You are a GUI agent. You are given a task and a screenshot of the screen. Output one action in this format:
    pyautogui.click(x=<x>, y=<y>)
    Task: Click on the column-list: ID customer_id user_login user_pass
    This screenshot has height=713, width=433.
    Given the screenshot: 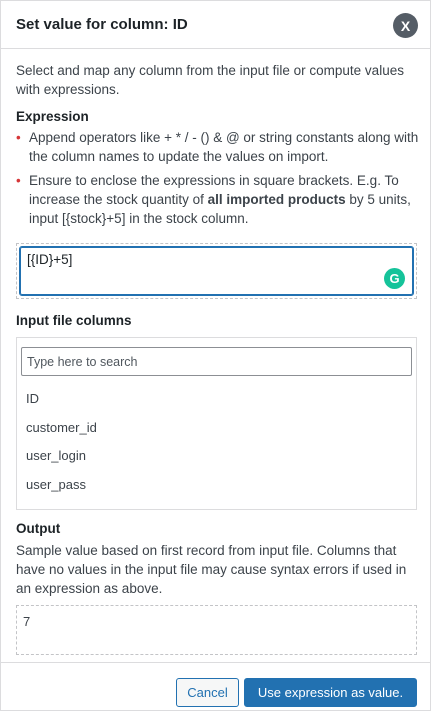 What is the action you would take?
    pyautogui.click(x=61, y=447)
    